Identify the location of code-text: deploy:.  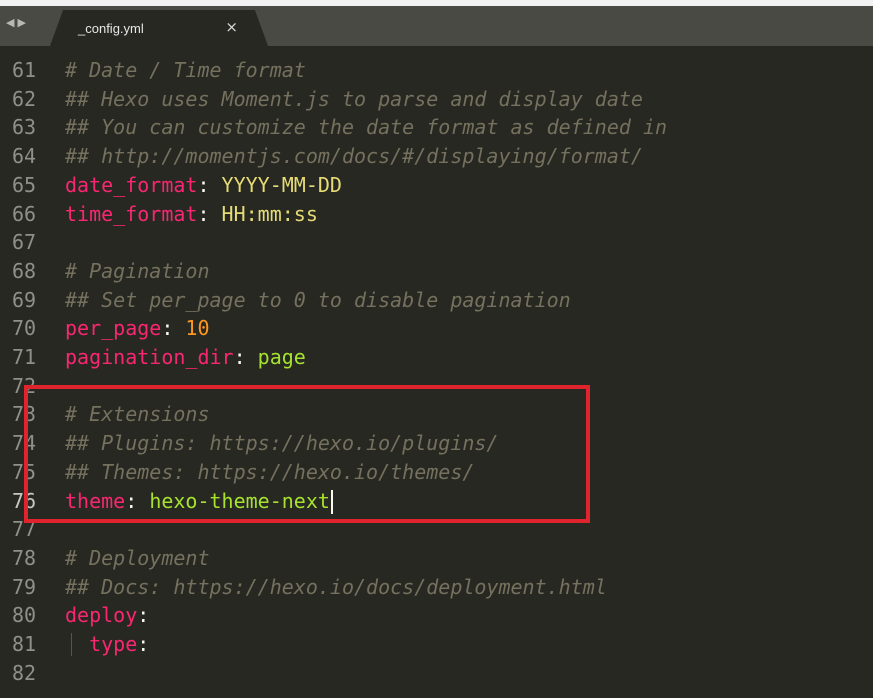
(107, 615).